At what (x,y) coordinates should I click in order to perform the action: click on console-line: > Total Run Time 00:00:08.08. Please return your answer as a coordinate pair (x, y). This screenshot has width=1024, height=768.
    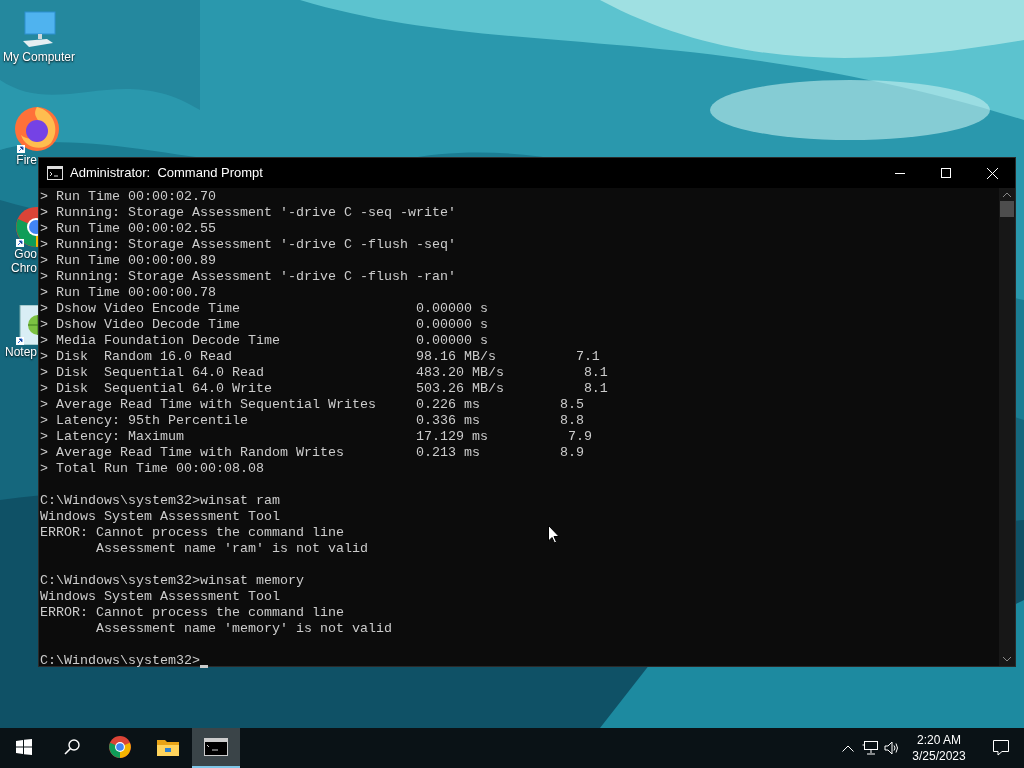
    Looking at the image, I should click on (152, 469).